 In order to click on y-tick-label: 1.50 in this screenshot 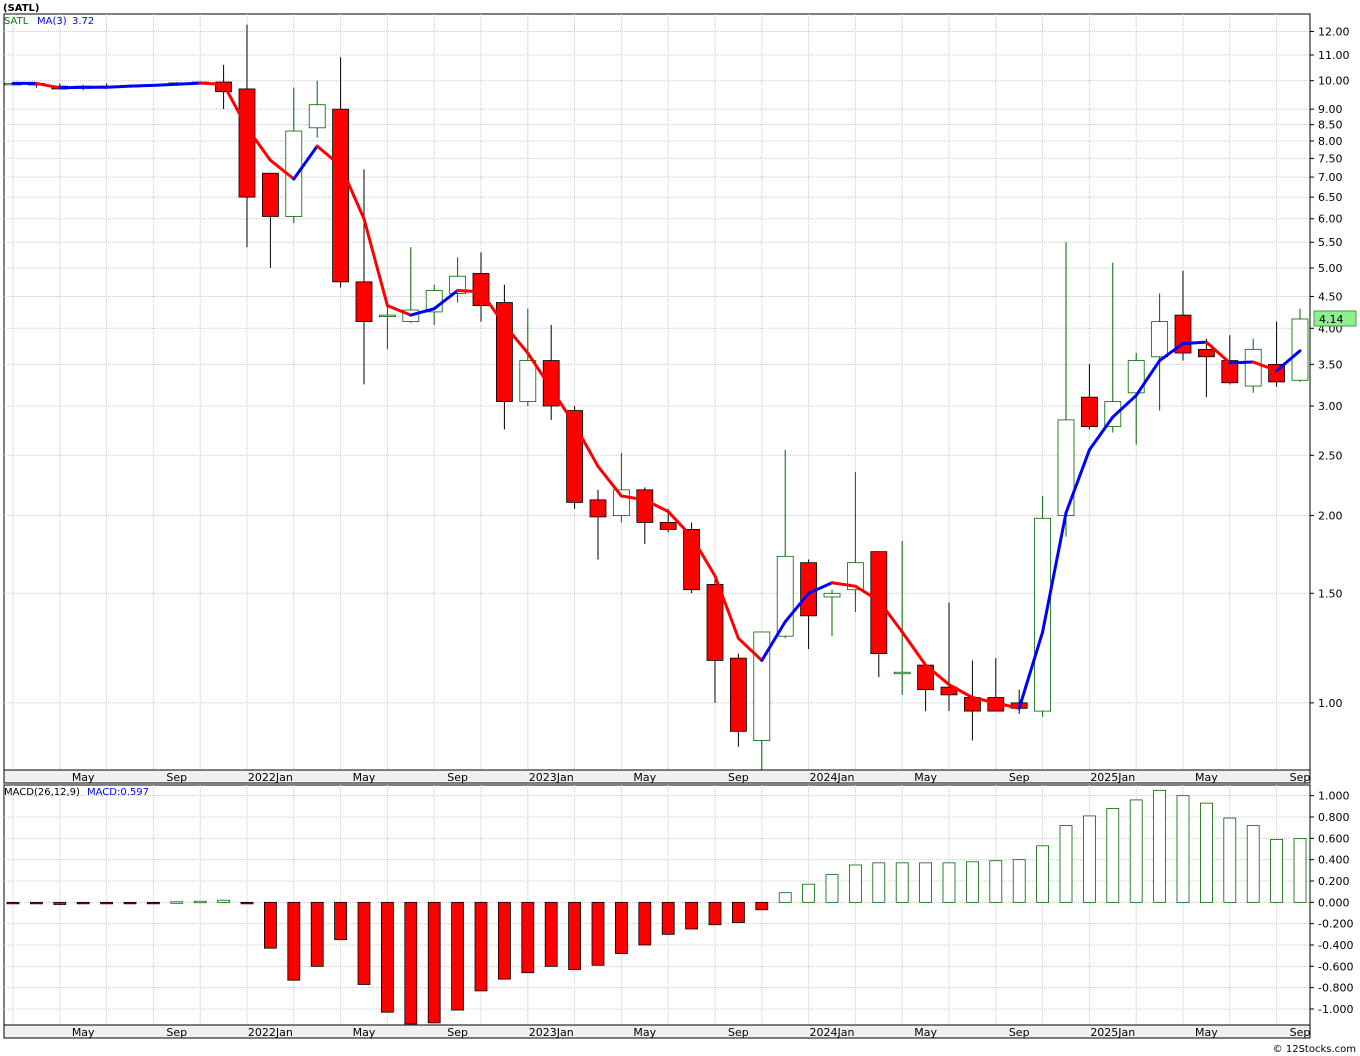, I will do `click(1330, 593)`.